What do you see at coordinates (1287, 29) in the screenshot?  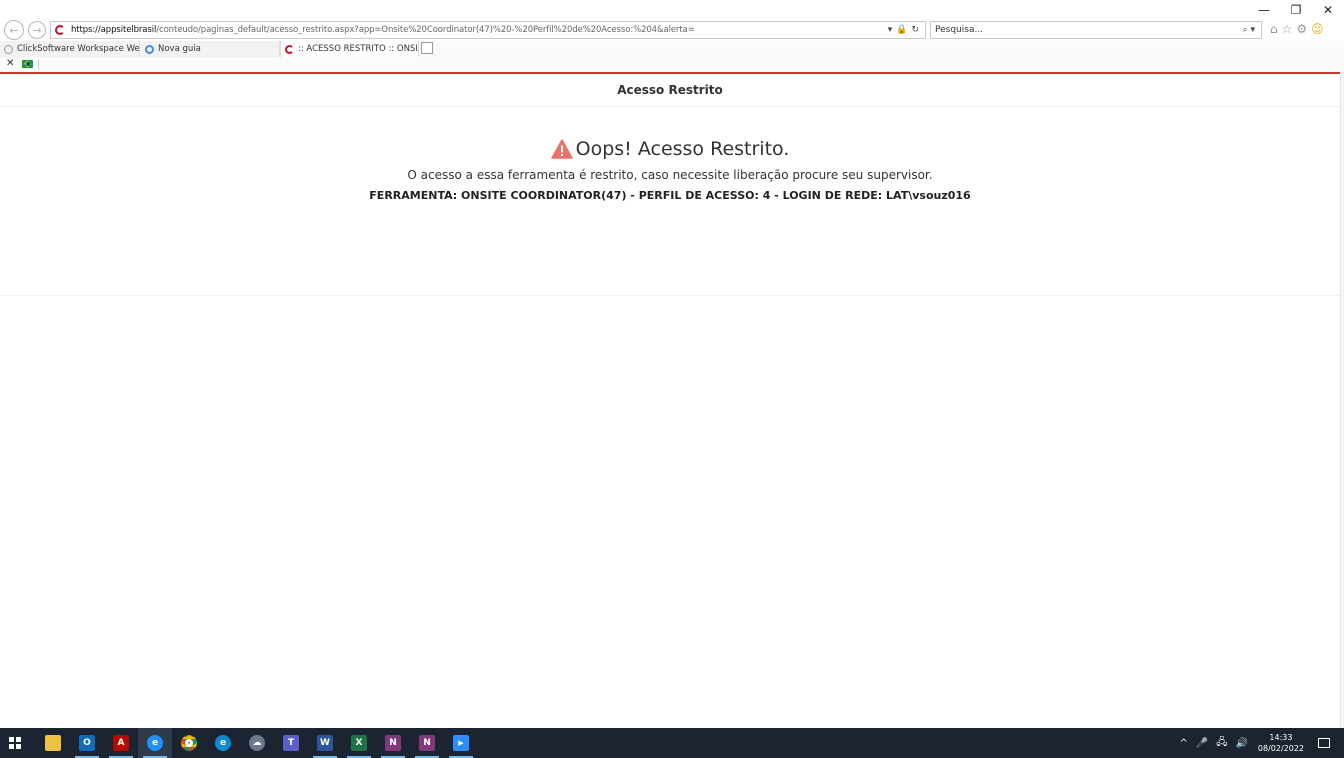 I see `favorites-star-icon: ☆` at bounding box center [1287, 29].